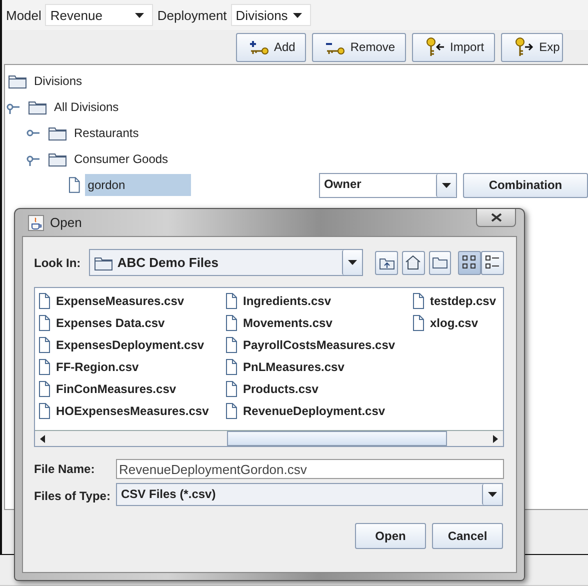  What do you see at coordinates (454, 47) in the screenshot?
I see `import-button: Import` at bounding box center [454, 47].